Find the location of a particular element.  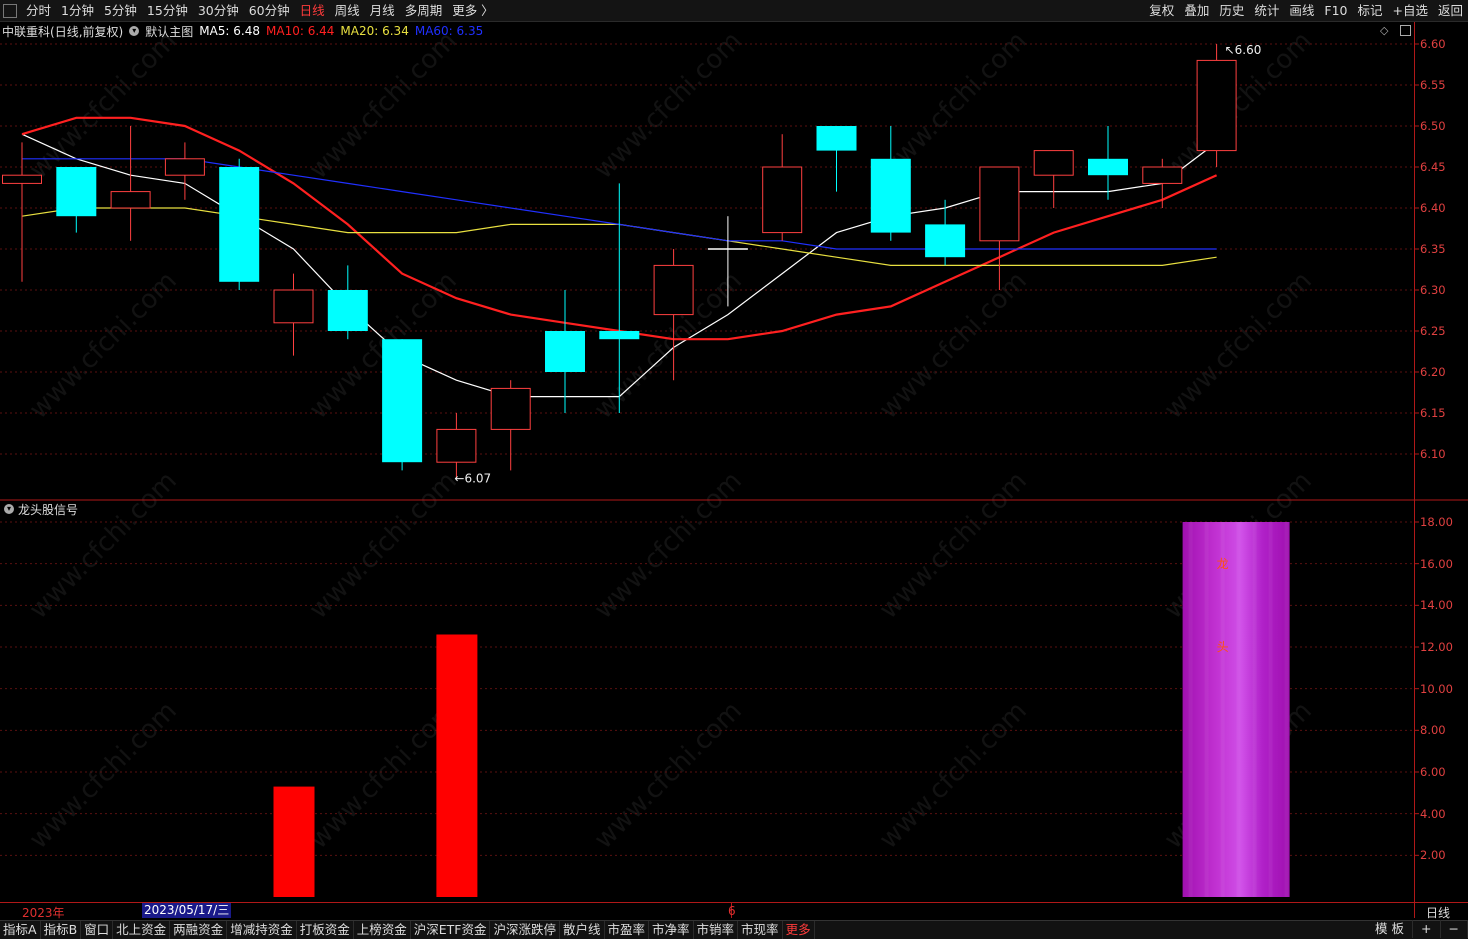

bottom-controls: 模 板 + − is located at coordinates (1417, 929).